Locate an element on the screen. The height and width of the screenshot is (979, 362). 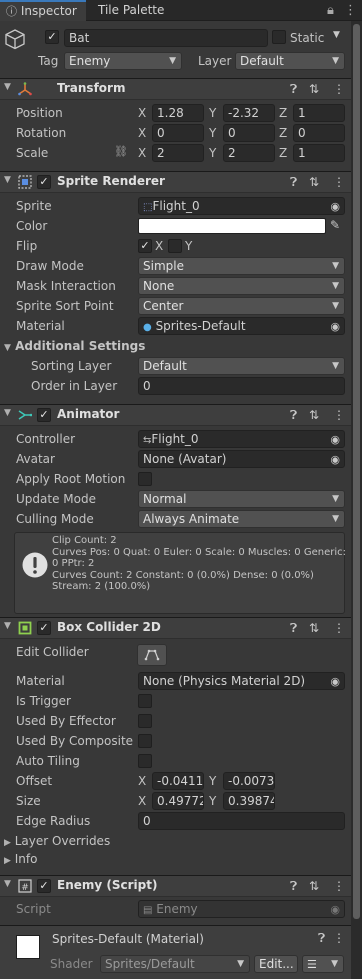
position-x-input: 1.28 is located at coordinates (178, 113).